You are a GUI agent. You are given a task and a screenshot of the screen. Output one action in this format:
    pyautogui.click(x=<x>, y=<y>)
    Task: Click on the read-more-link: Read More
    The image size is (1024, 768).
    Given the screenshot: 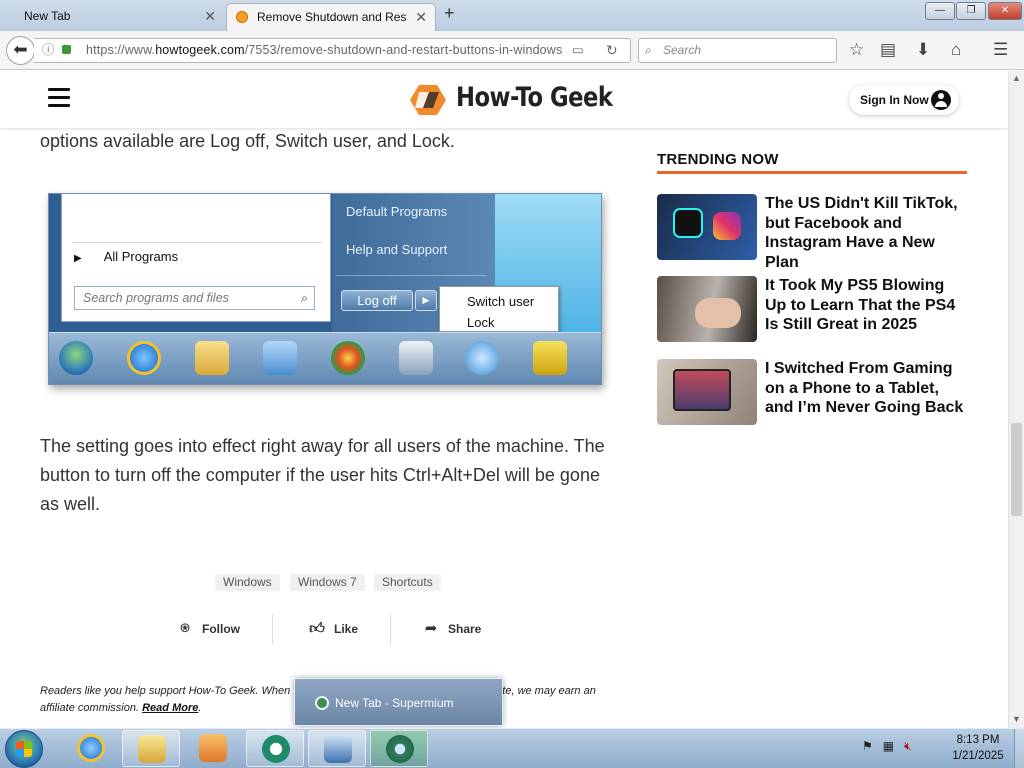 What is the action you would take?
    pyautogui.click(x=170, y=708)
    